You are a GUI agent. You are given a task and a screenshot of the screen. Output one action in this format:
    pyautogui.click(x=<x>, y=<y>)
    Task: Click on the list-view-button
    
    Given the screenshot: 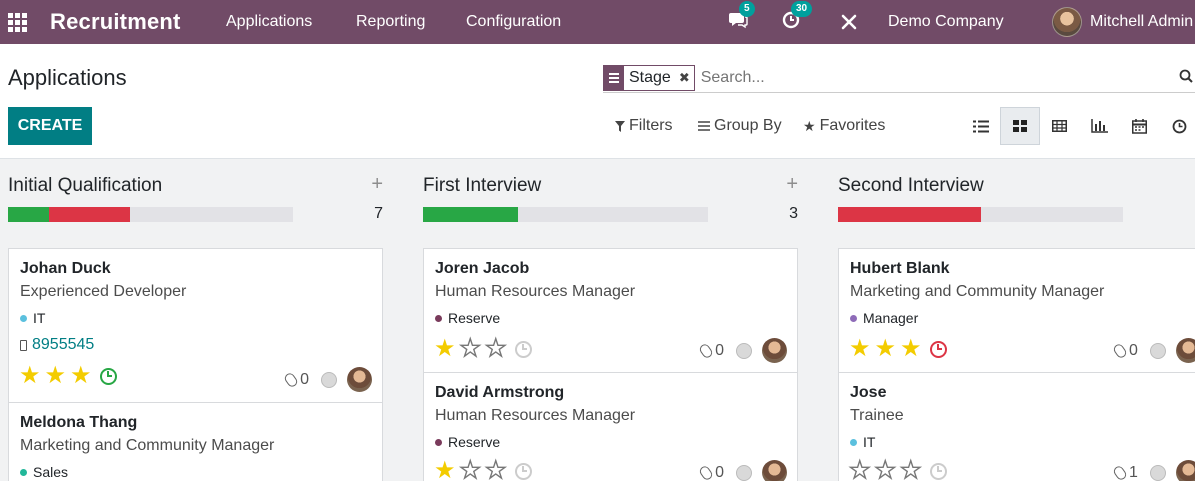 What is the action you would take?
    pyautogui.click(x=981, y=126)
    